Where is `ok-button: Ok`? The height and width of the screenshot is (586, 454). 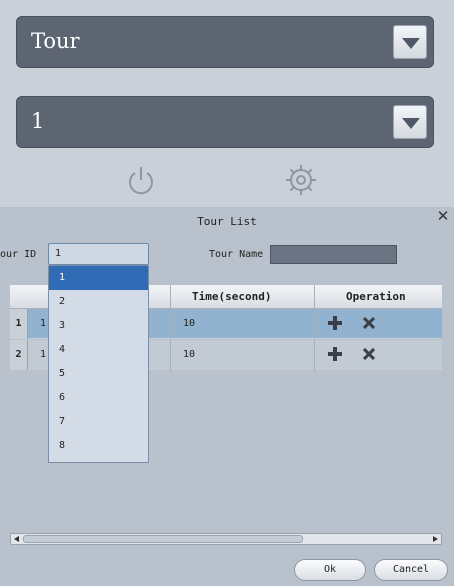 ok-button: Ok is located at coordinates (330, 570).